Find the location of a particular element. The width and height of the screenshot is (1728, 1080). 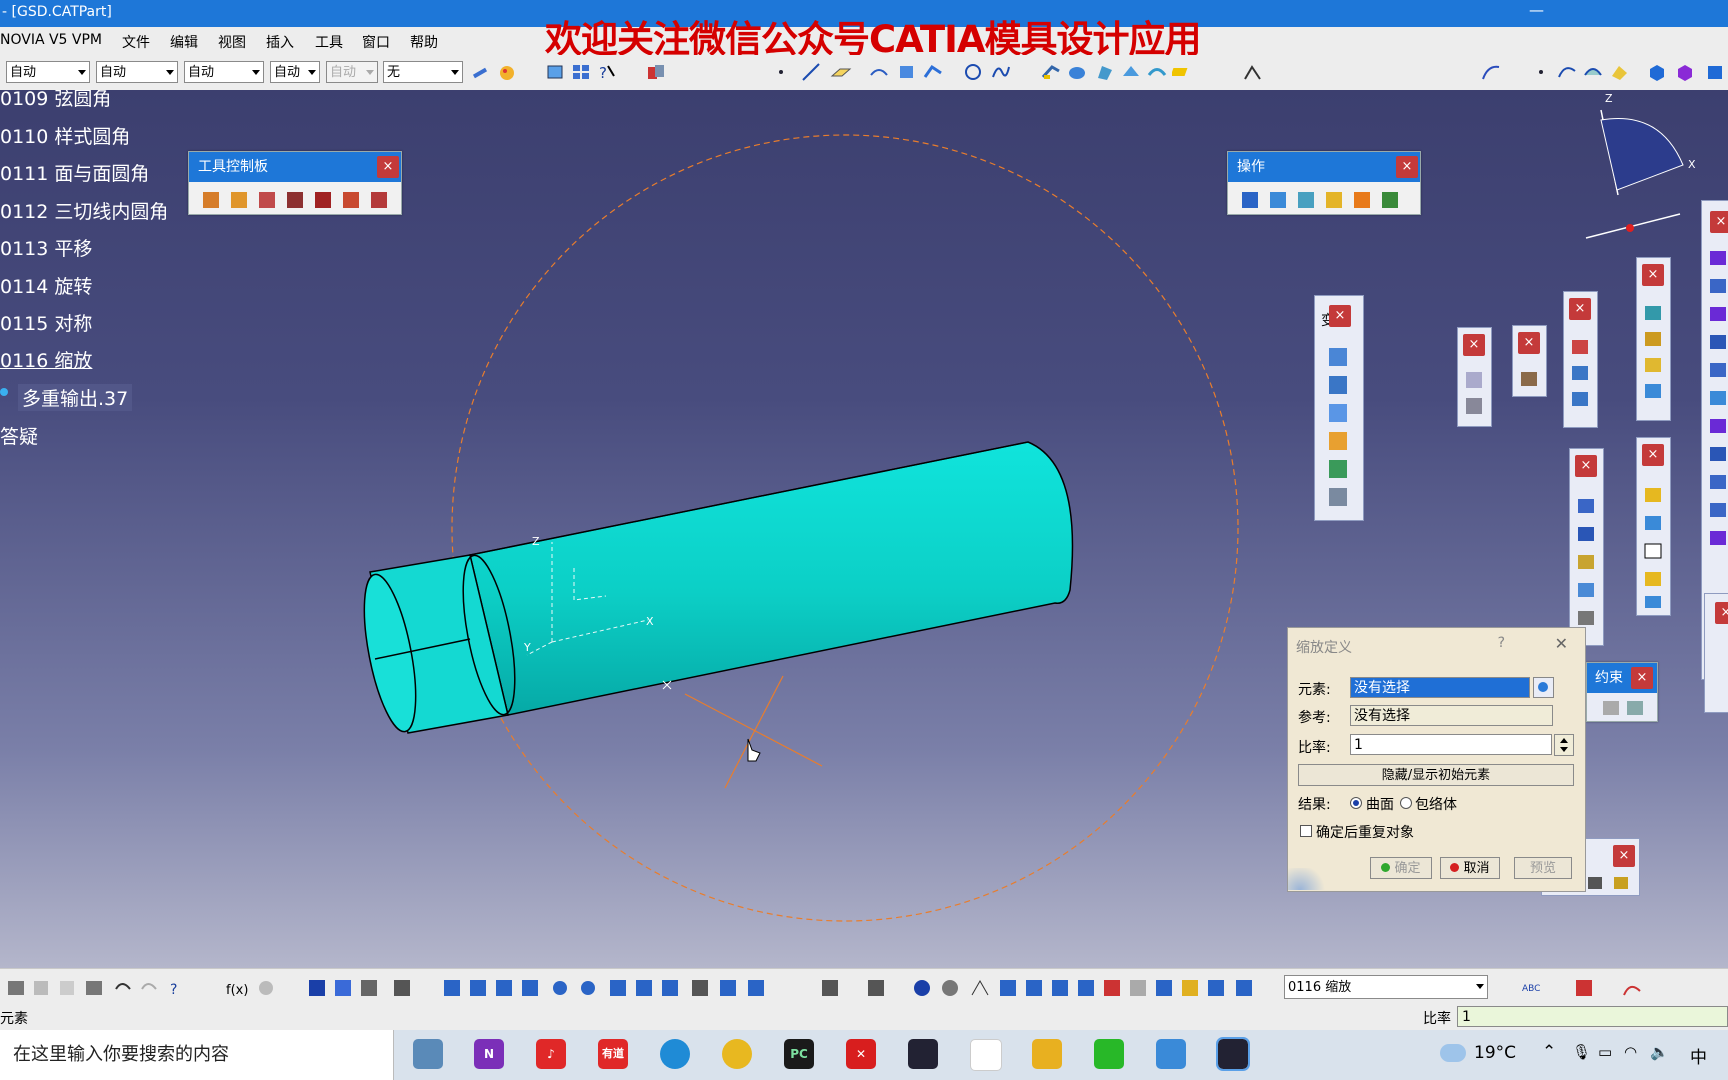

spinner-up-icon is located at coordinates (1564, 740).